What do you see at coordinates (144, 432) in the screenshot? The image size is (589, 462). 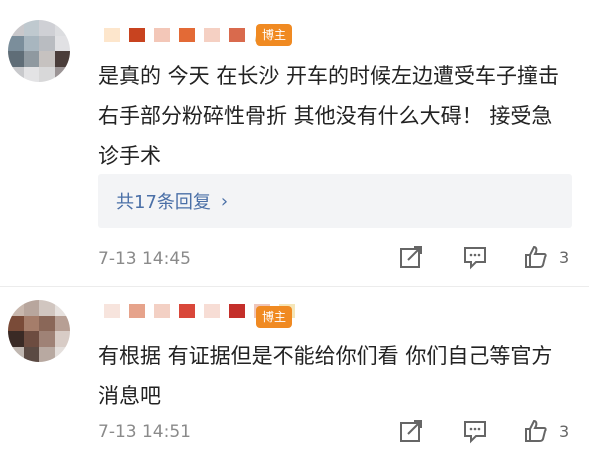 I see `comment-timestamp: 7-13 14:51` at bounding box center [144, 432].